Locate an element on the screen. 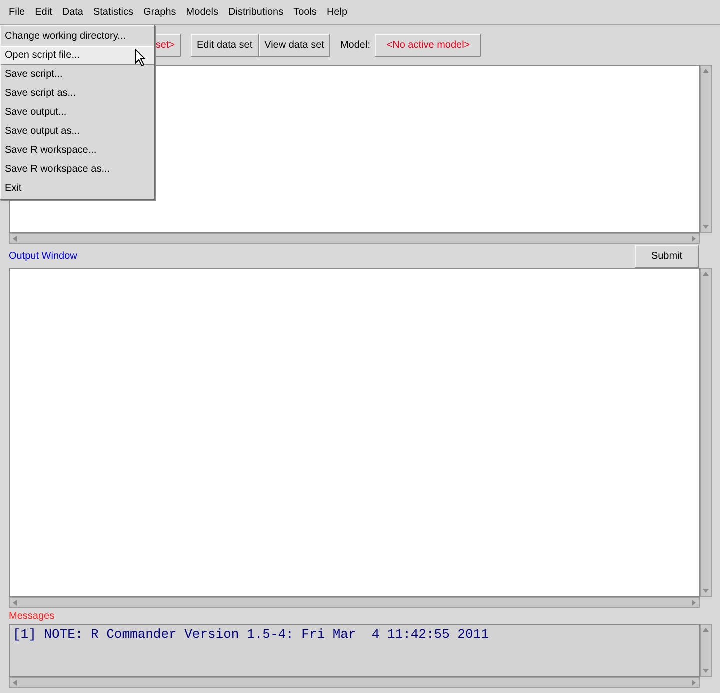 The image size is (720, 693). menu-item: Tools is located at coordinates (305, 12).